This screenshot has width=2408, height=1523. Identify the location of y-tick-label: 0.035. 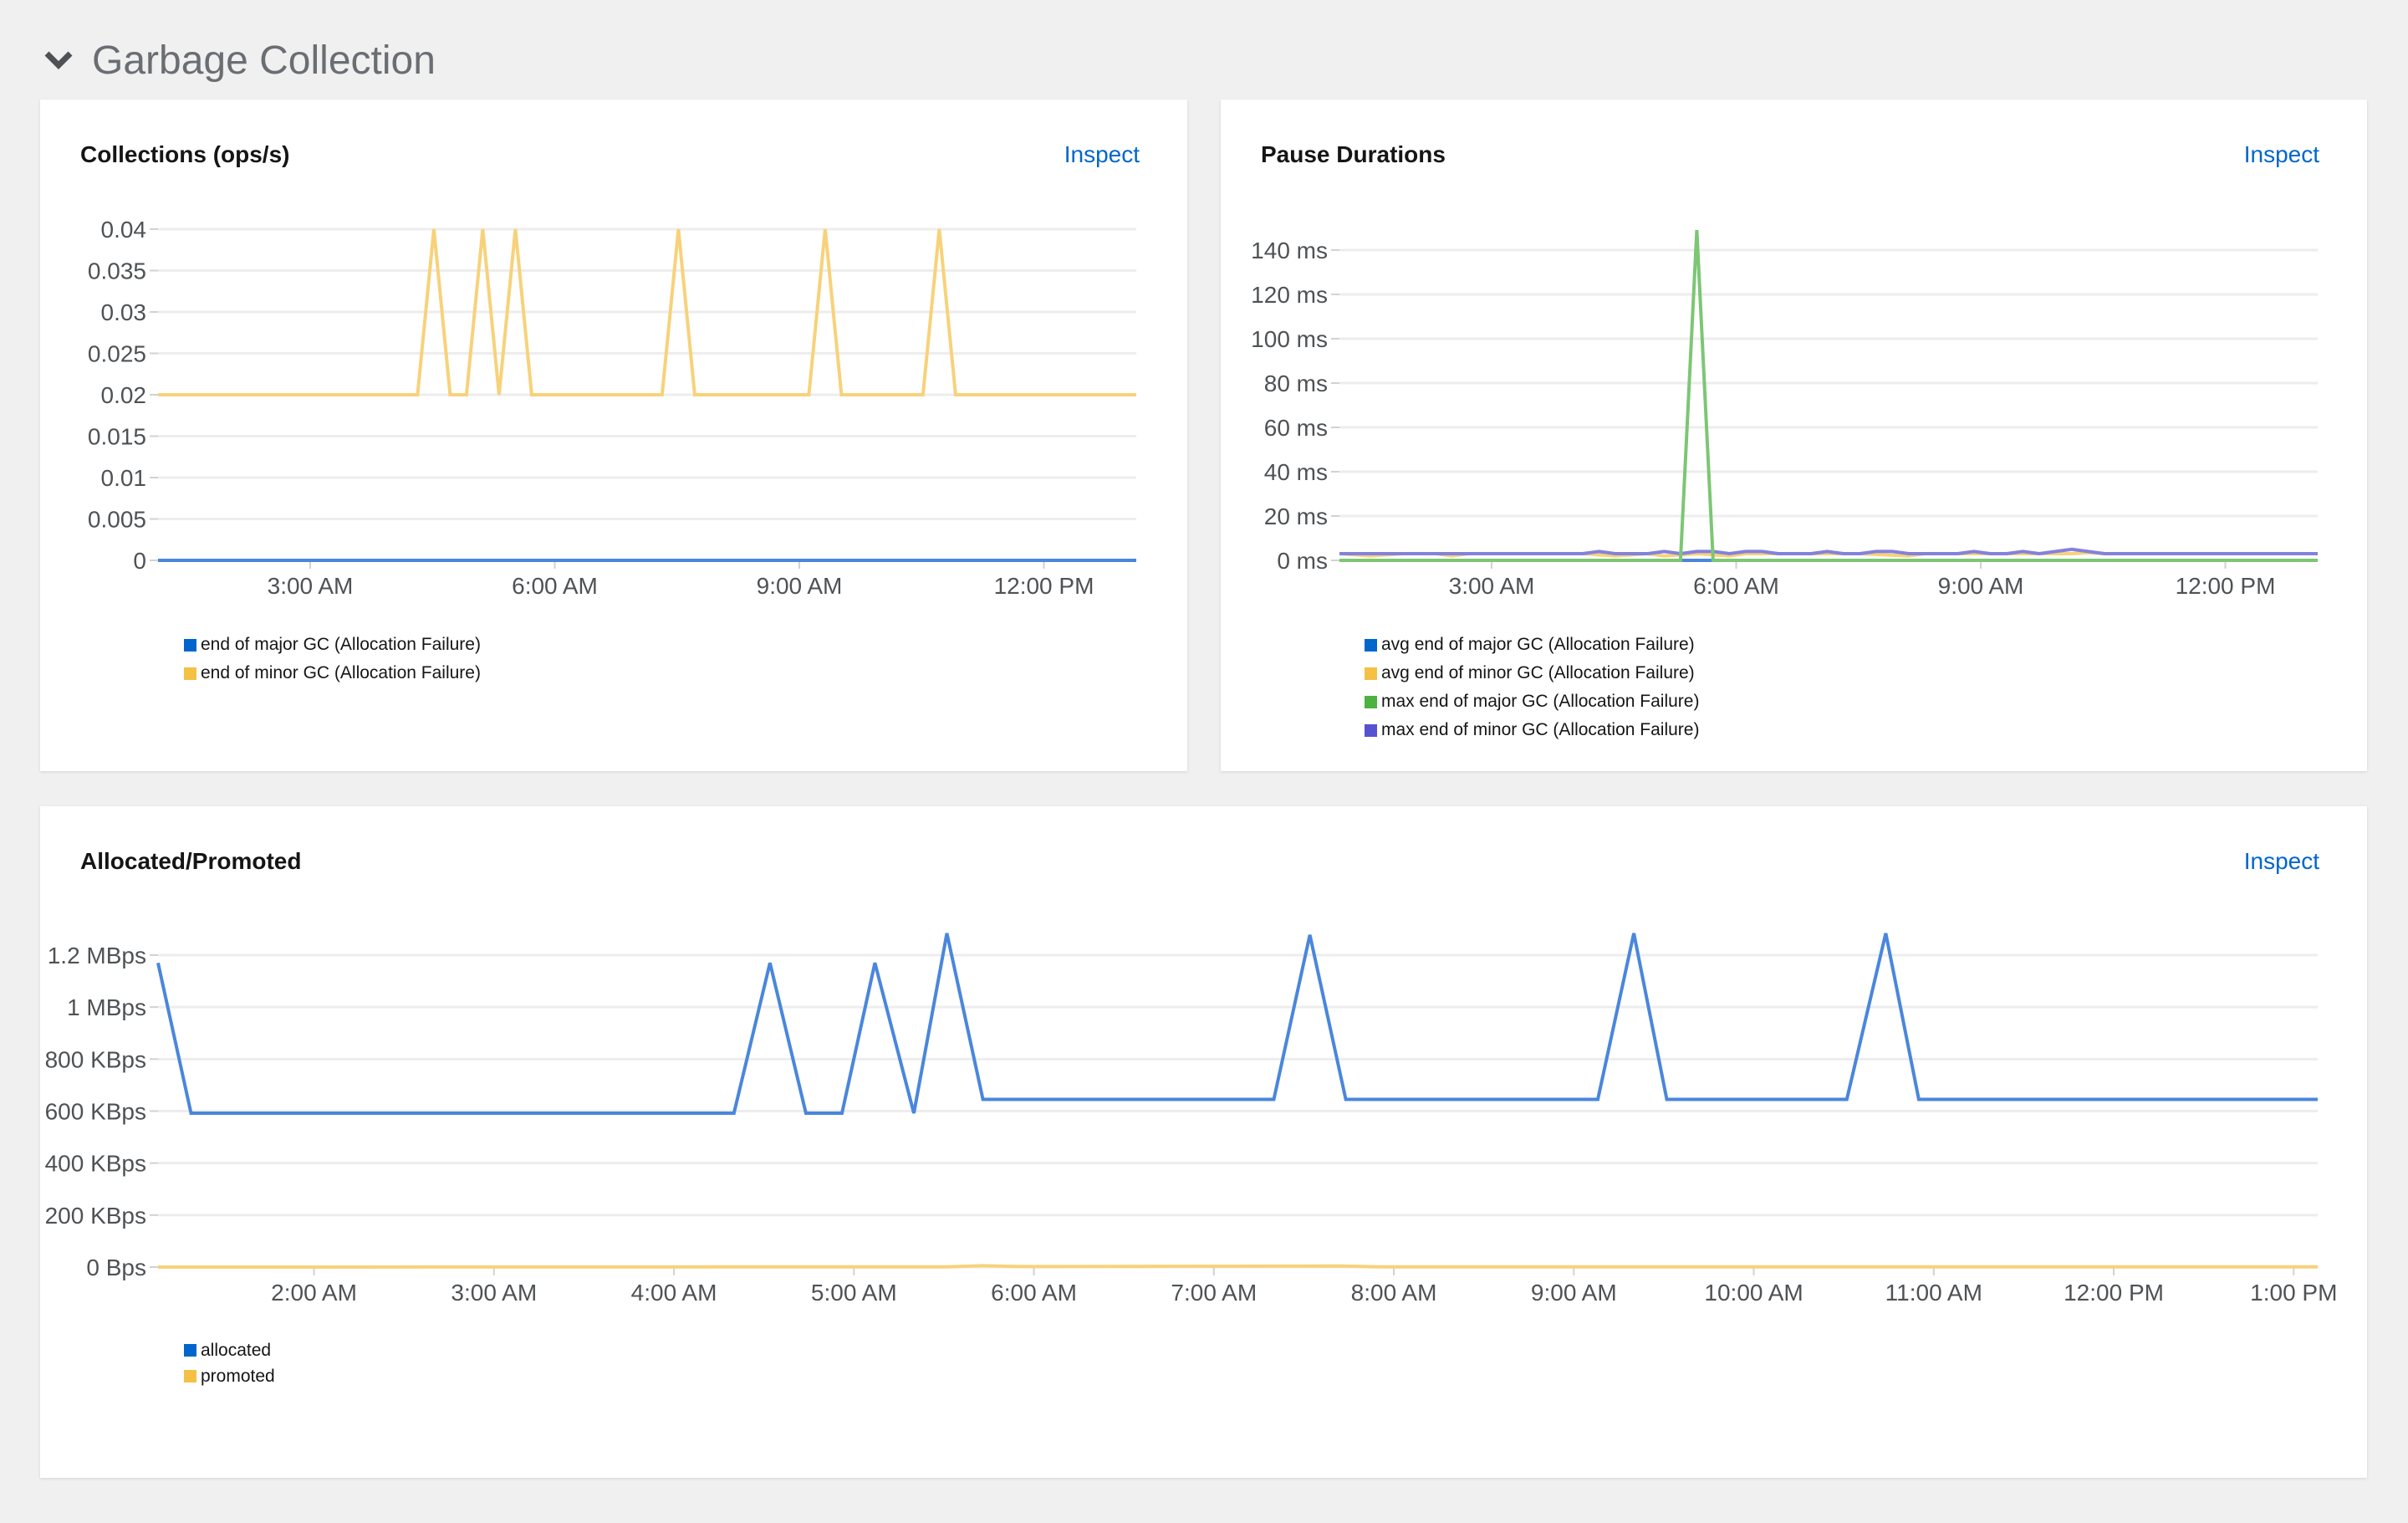
(117, 271).